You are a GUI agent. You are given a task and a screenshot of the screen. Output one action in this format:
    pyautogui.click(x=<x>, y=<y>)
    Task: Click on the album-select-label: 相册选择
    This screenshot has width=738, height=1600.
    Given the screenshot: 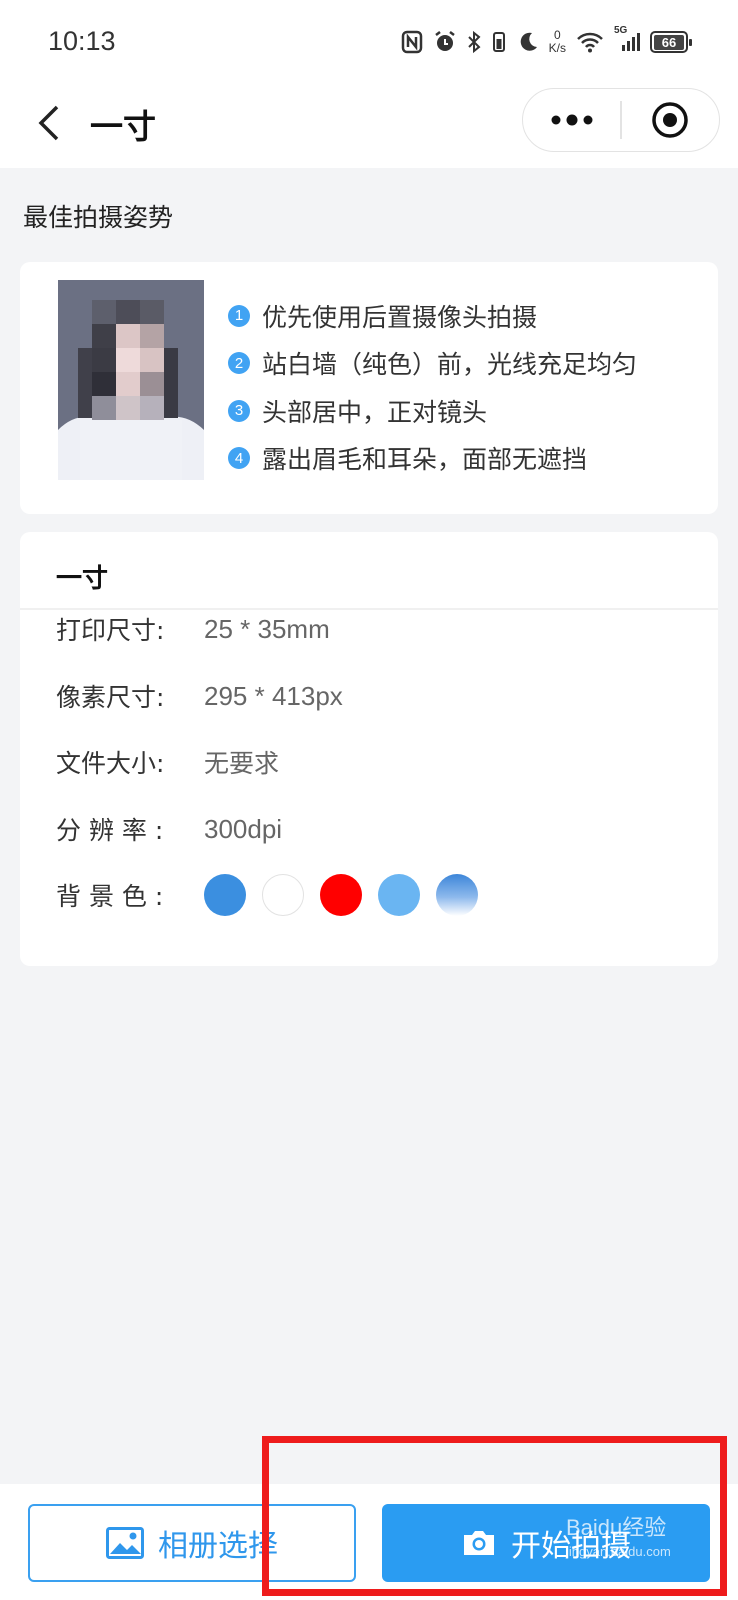 What is the action you would take?
    pyautogui.click(x=218, y=1546)
    